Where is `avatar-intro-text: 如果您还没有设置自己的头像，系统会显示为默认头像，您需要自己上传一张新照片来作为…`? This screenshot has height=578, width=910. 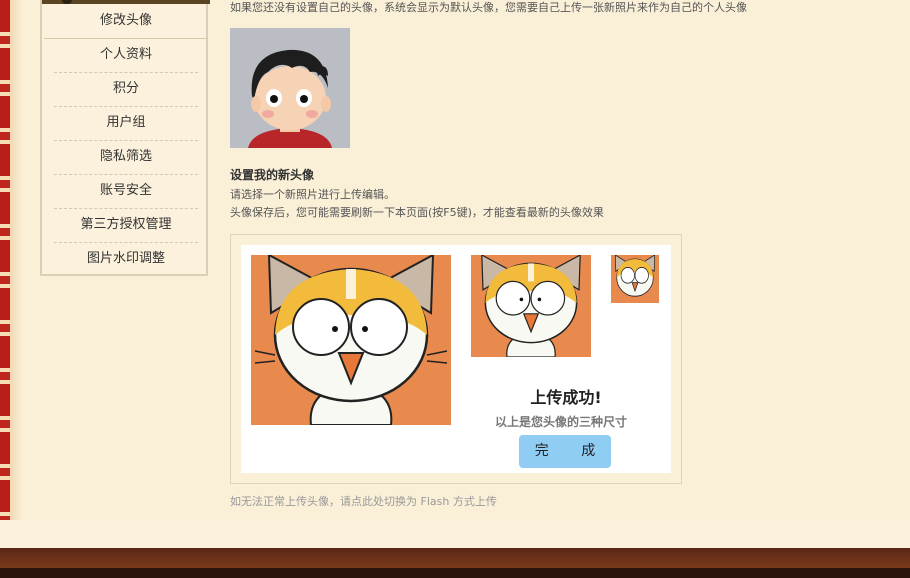
avatar-intro-text: 如果您还没有设置自己的头像，系统会显示为默认头像，您需要自己上传一张新照片来作为… is located at coordinates (488, 7).